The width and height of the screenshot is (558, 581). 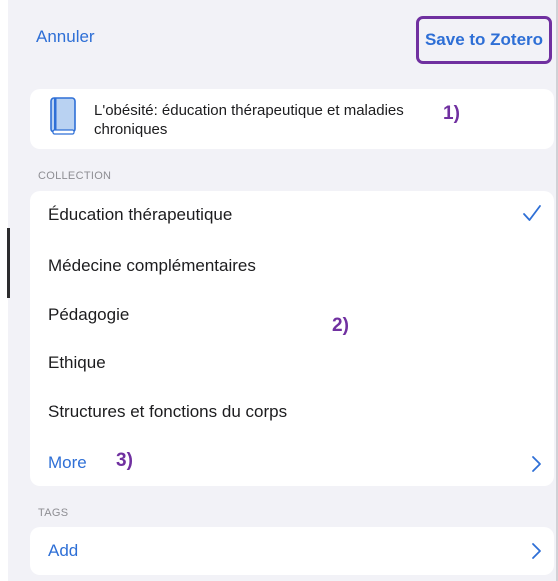 I want to click on annotation-2: 2), so click(x=340, y=325).